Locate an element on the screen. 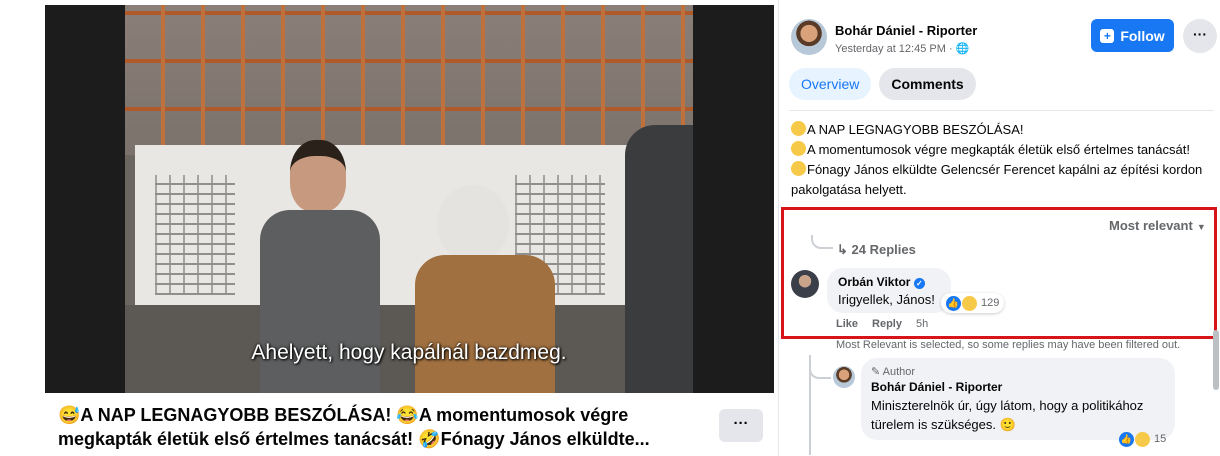 This screenshot has height=456, width=1220. post-timestamp: Yesterday at 12:45 PM · 🌐 is located at coordinates (902, 48).